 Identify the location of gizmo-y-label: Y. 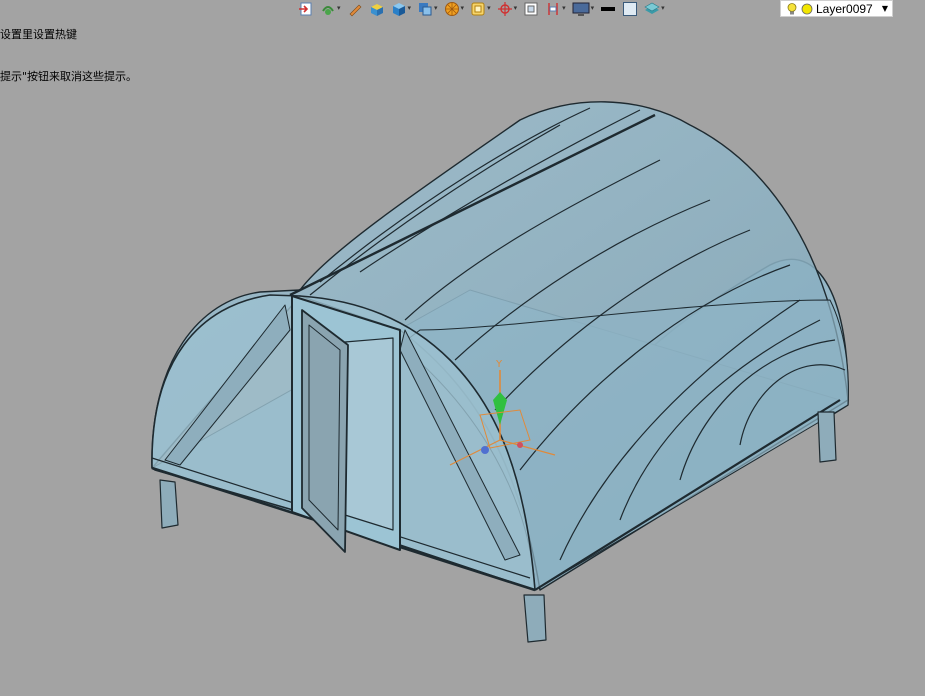
(499, 364).